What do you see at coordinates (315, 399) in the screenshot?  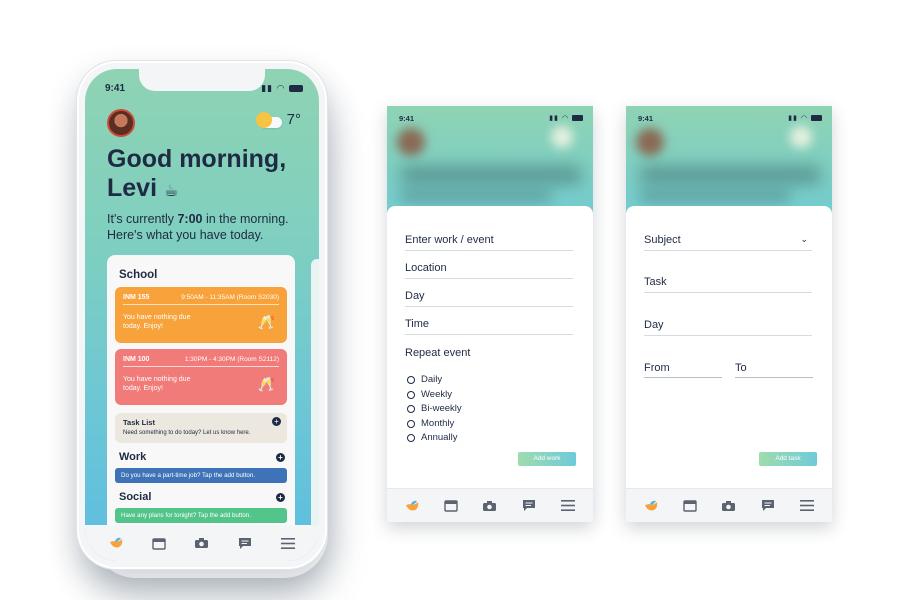 I see `next-card-peek` at bounding box center [315, 399].